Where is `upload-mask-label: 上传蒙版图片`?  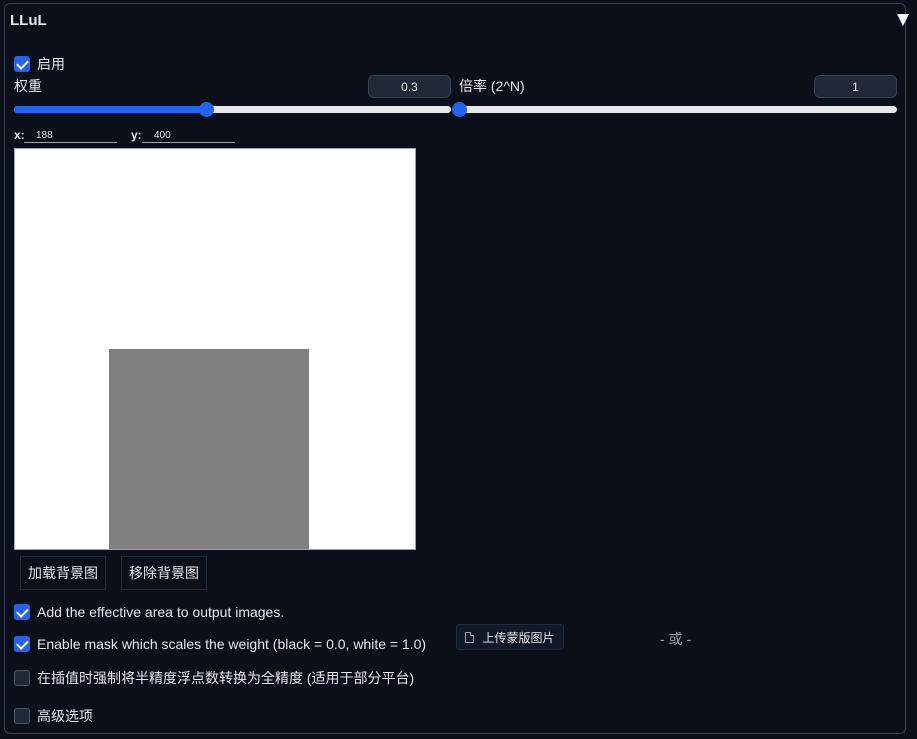 upload-mask-label: 上传蒙版图片 is located at coordinates (518, 637).